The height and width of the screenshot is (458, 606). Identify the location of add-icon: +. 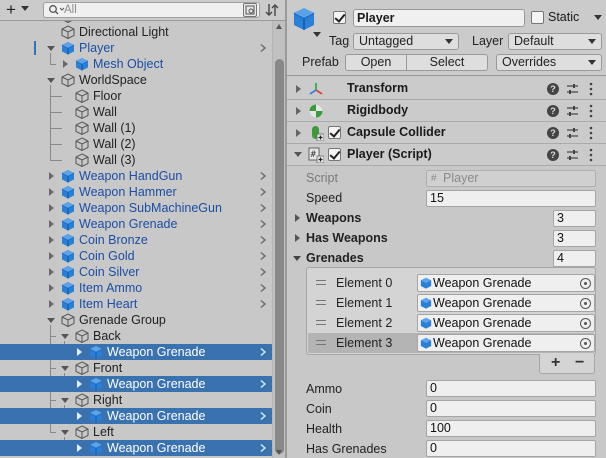
(11, 10).